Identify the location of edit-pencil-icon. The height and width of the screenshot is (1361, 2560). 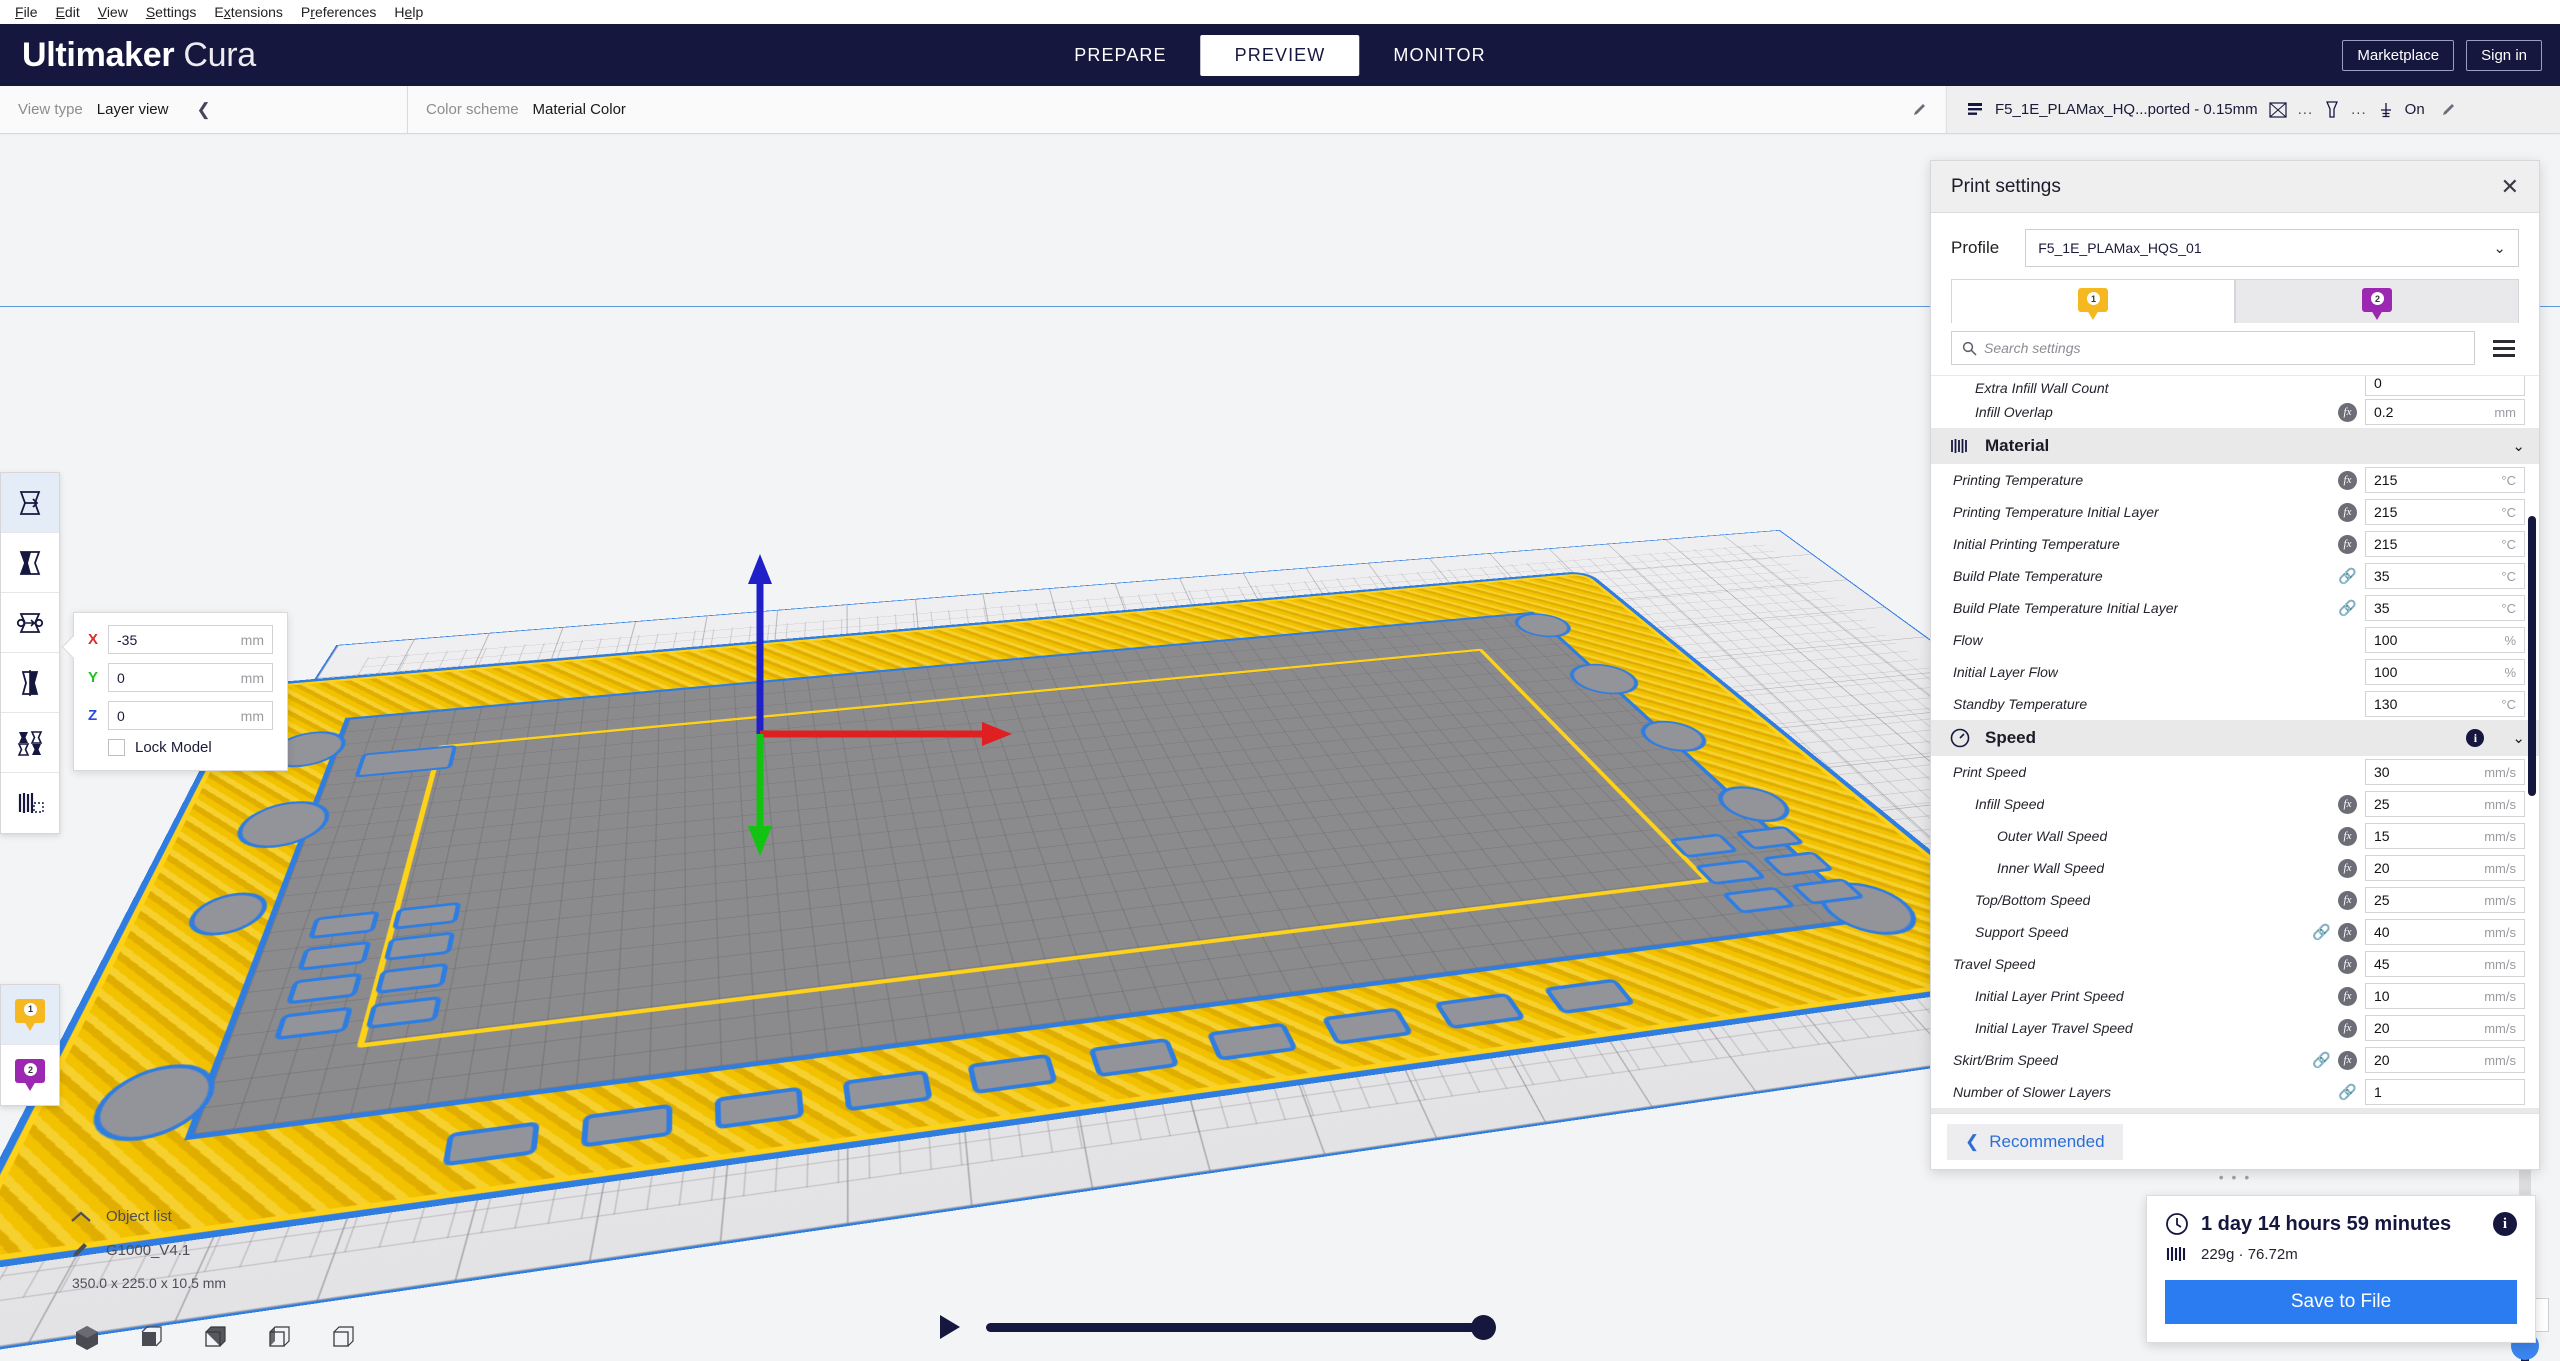
(1921, 110).